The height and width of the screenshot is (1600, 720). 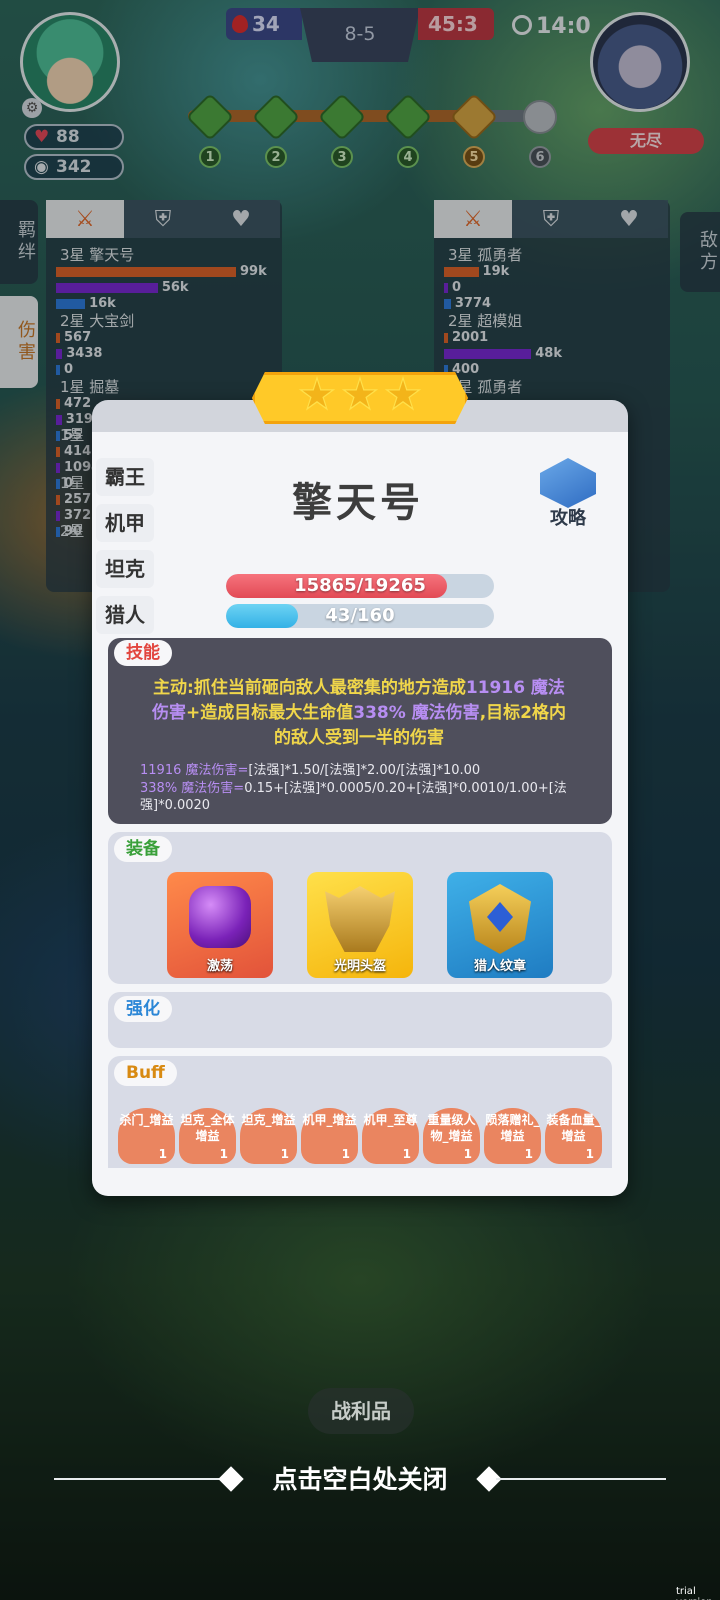 What do you see at coordinates (390, 1136) in the screenshot?
I see `buff-chip: 机甲_至尊 1` at bounding box center [390, 1136].